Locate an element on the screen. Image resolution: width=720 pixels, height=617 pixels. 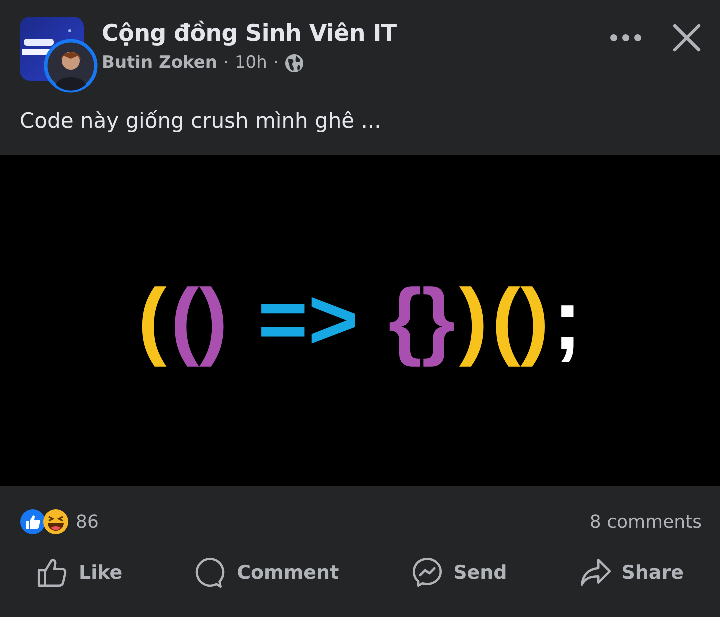
code-symbol: ) is located at coordinates (474, 320).